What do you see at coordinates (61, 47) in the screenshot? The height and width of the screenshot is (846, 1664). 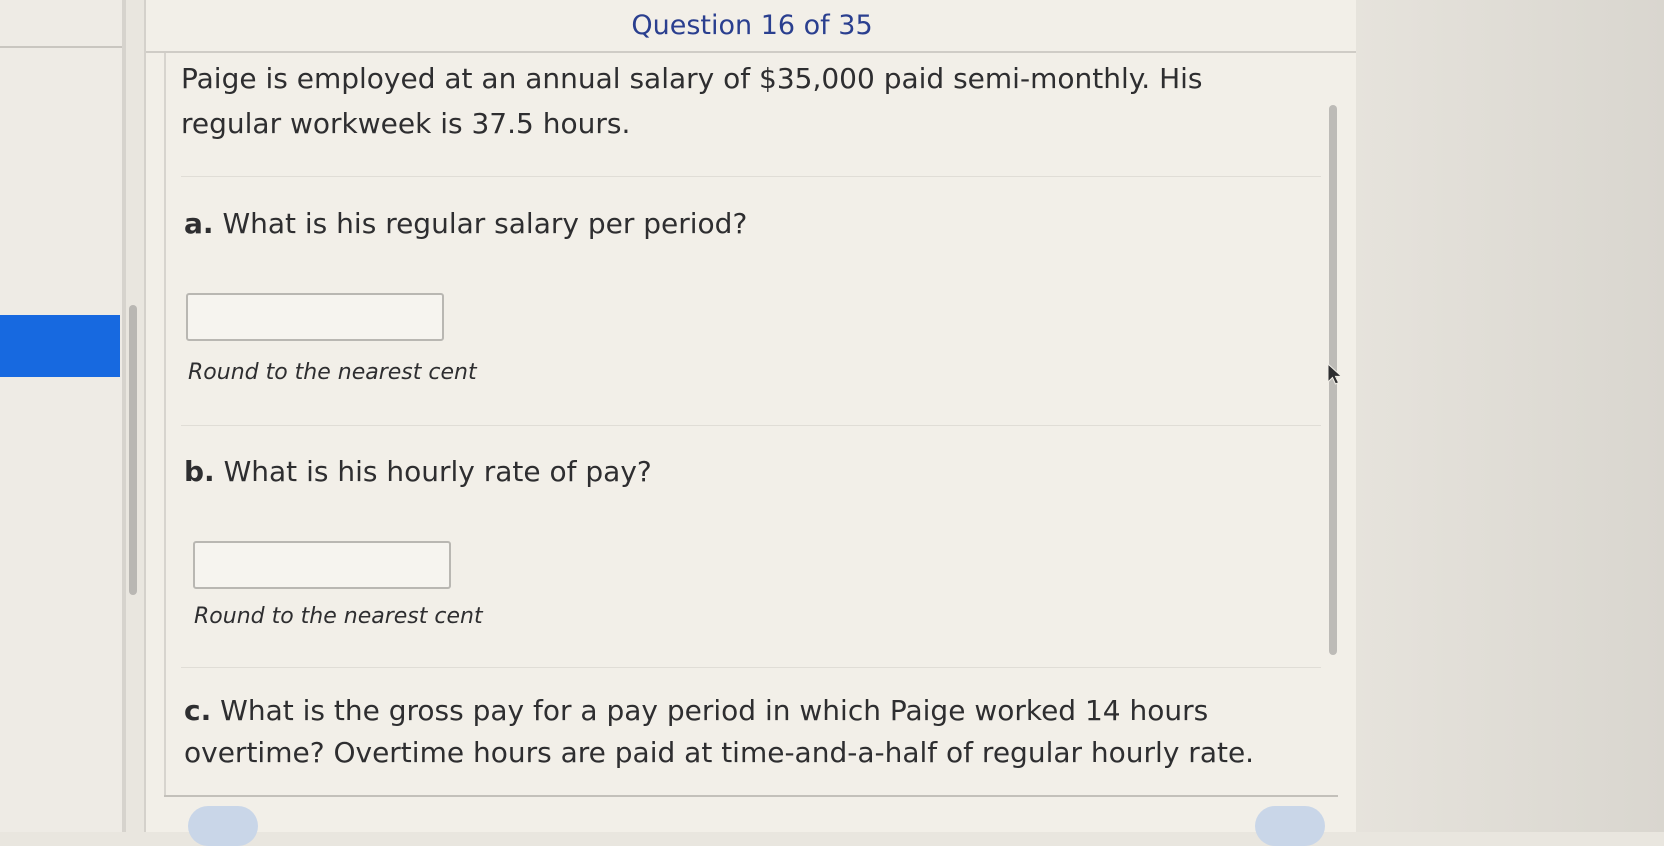 I see `nav-divider` at bounding box center [61, 47].